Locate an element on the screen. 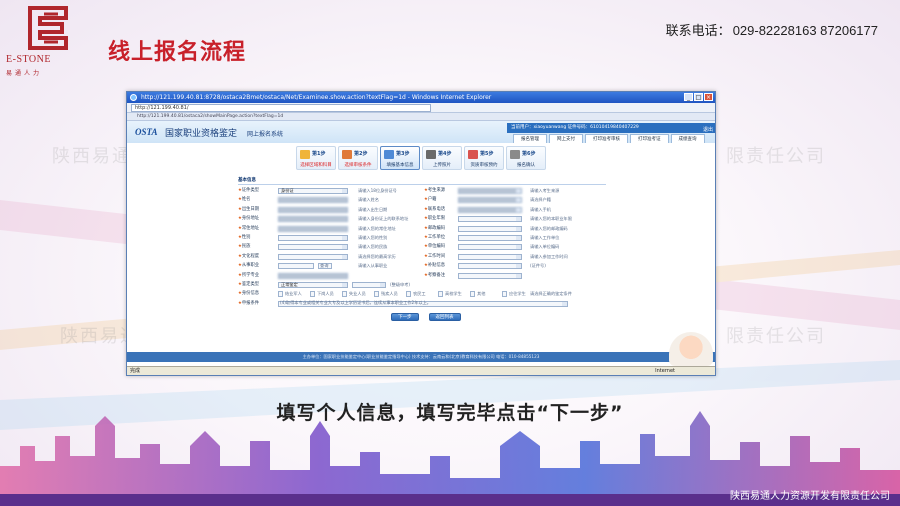  address-input: http://121.199.40.81/ is located at coordinates (281, 107).